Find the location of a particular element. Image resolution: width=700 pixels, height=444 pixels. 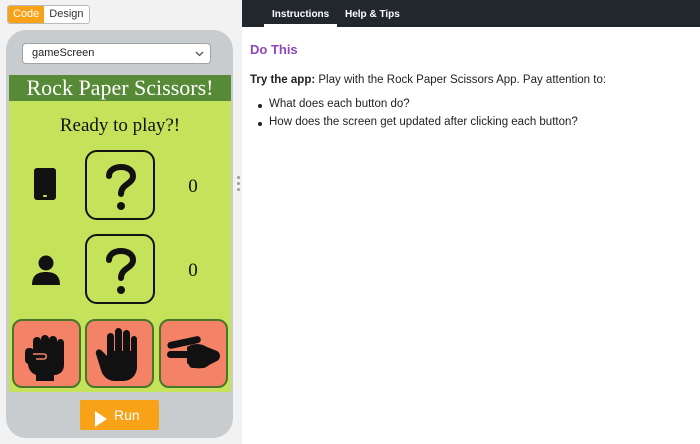

code-mode-button: Code is located at coordinates (26, 14).